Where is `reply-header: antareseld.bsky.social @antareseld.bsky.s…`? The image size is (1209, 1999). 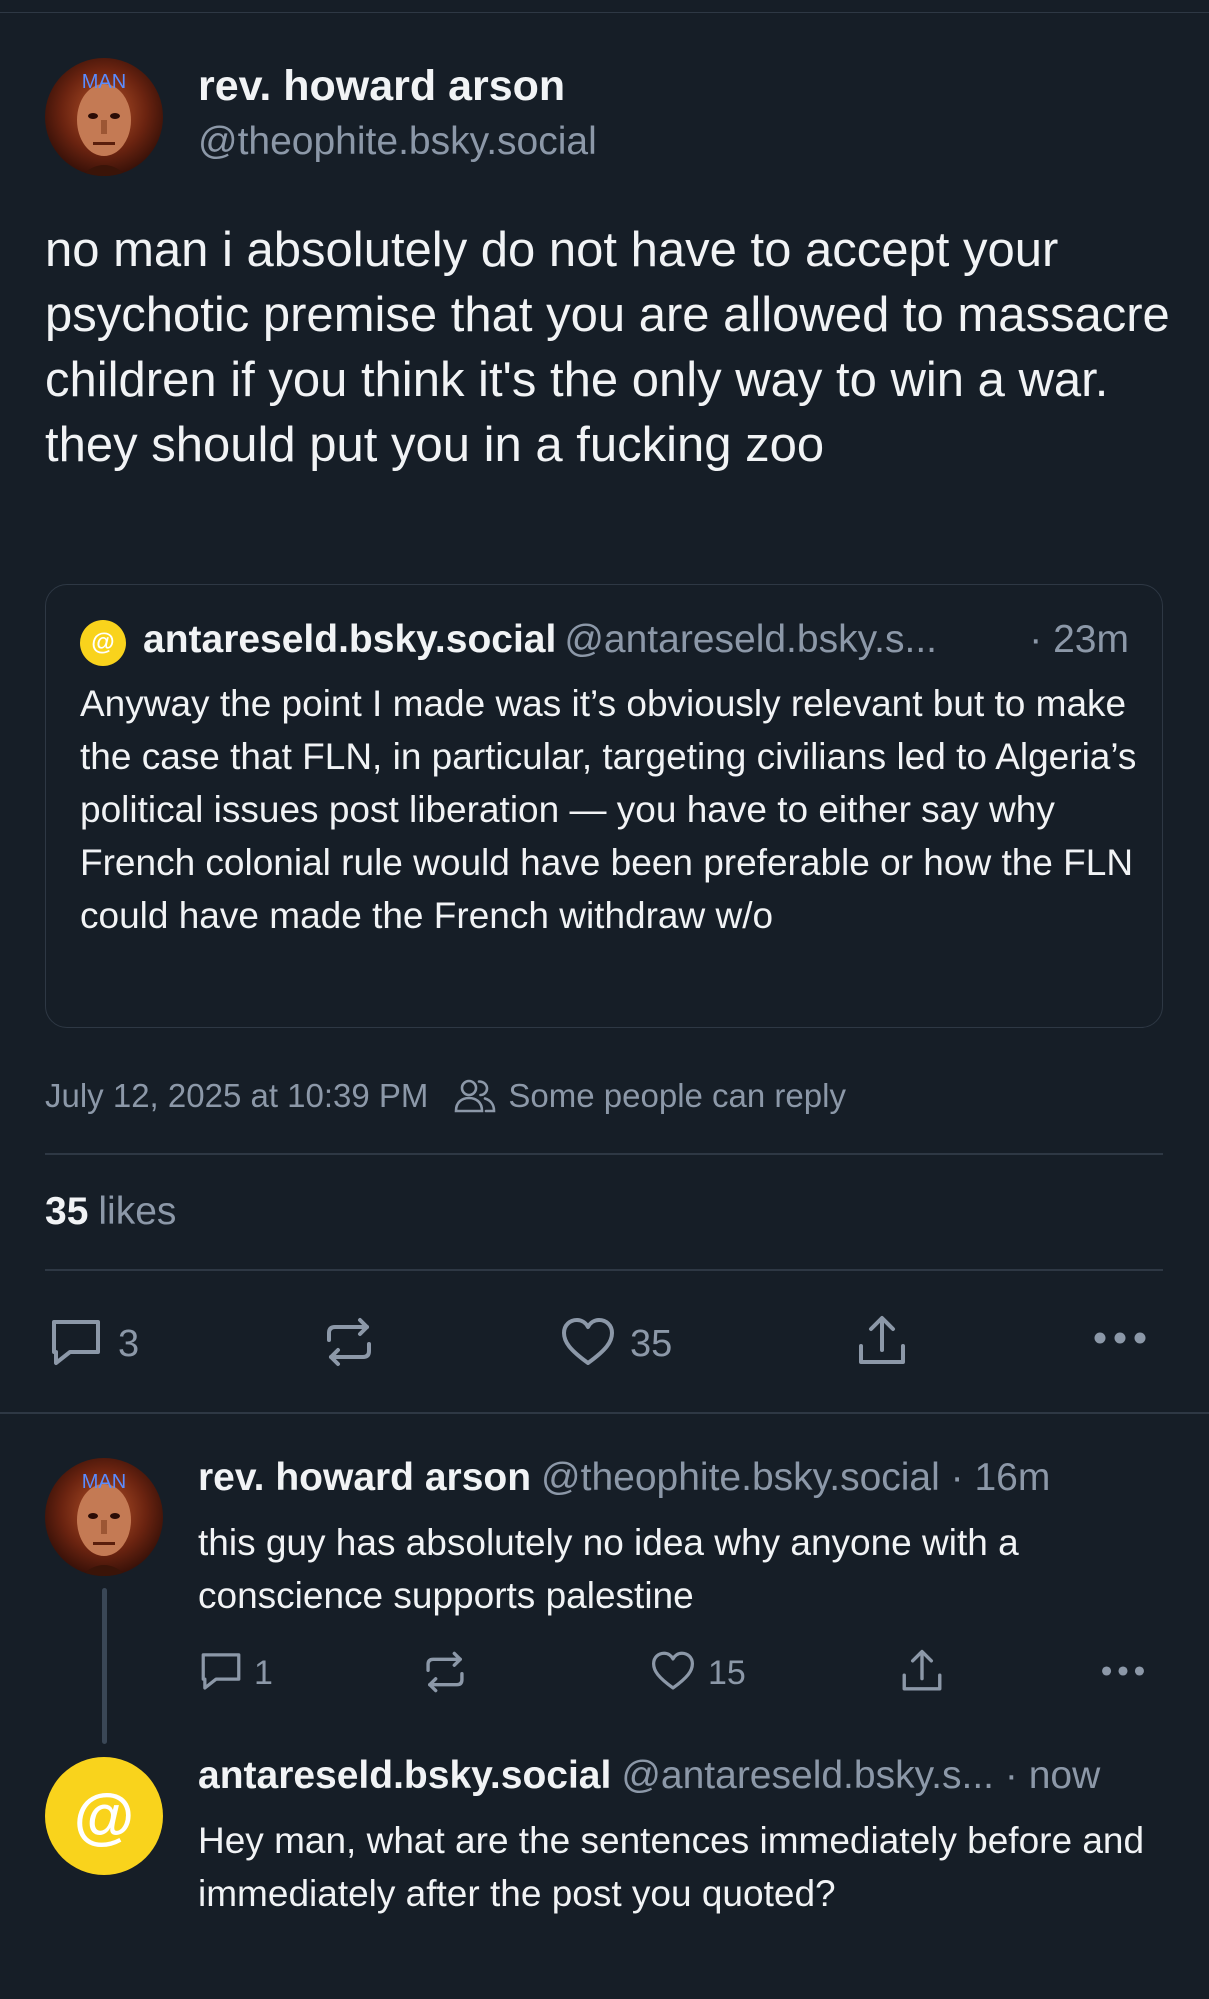 reply-header: antareseld.bsky.social @antareseld.bsky.s… is located at coordinates (649, 1776).